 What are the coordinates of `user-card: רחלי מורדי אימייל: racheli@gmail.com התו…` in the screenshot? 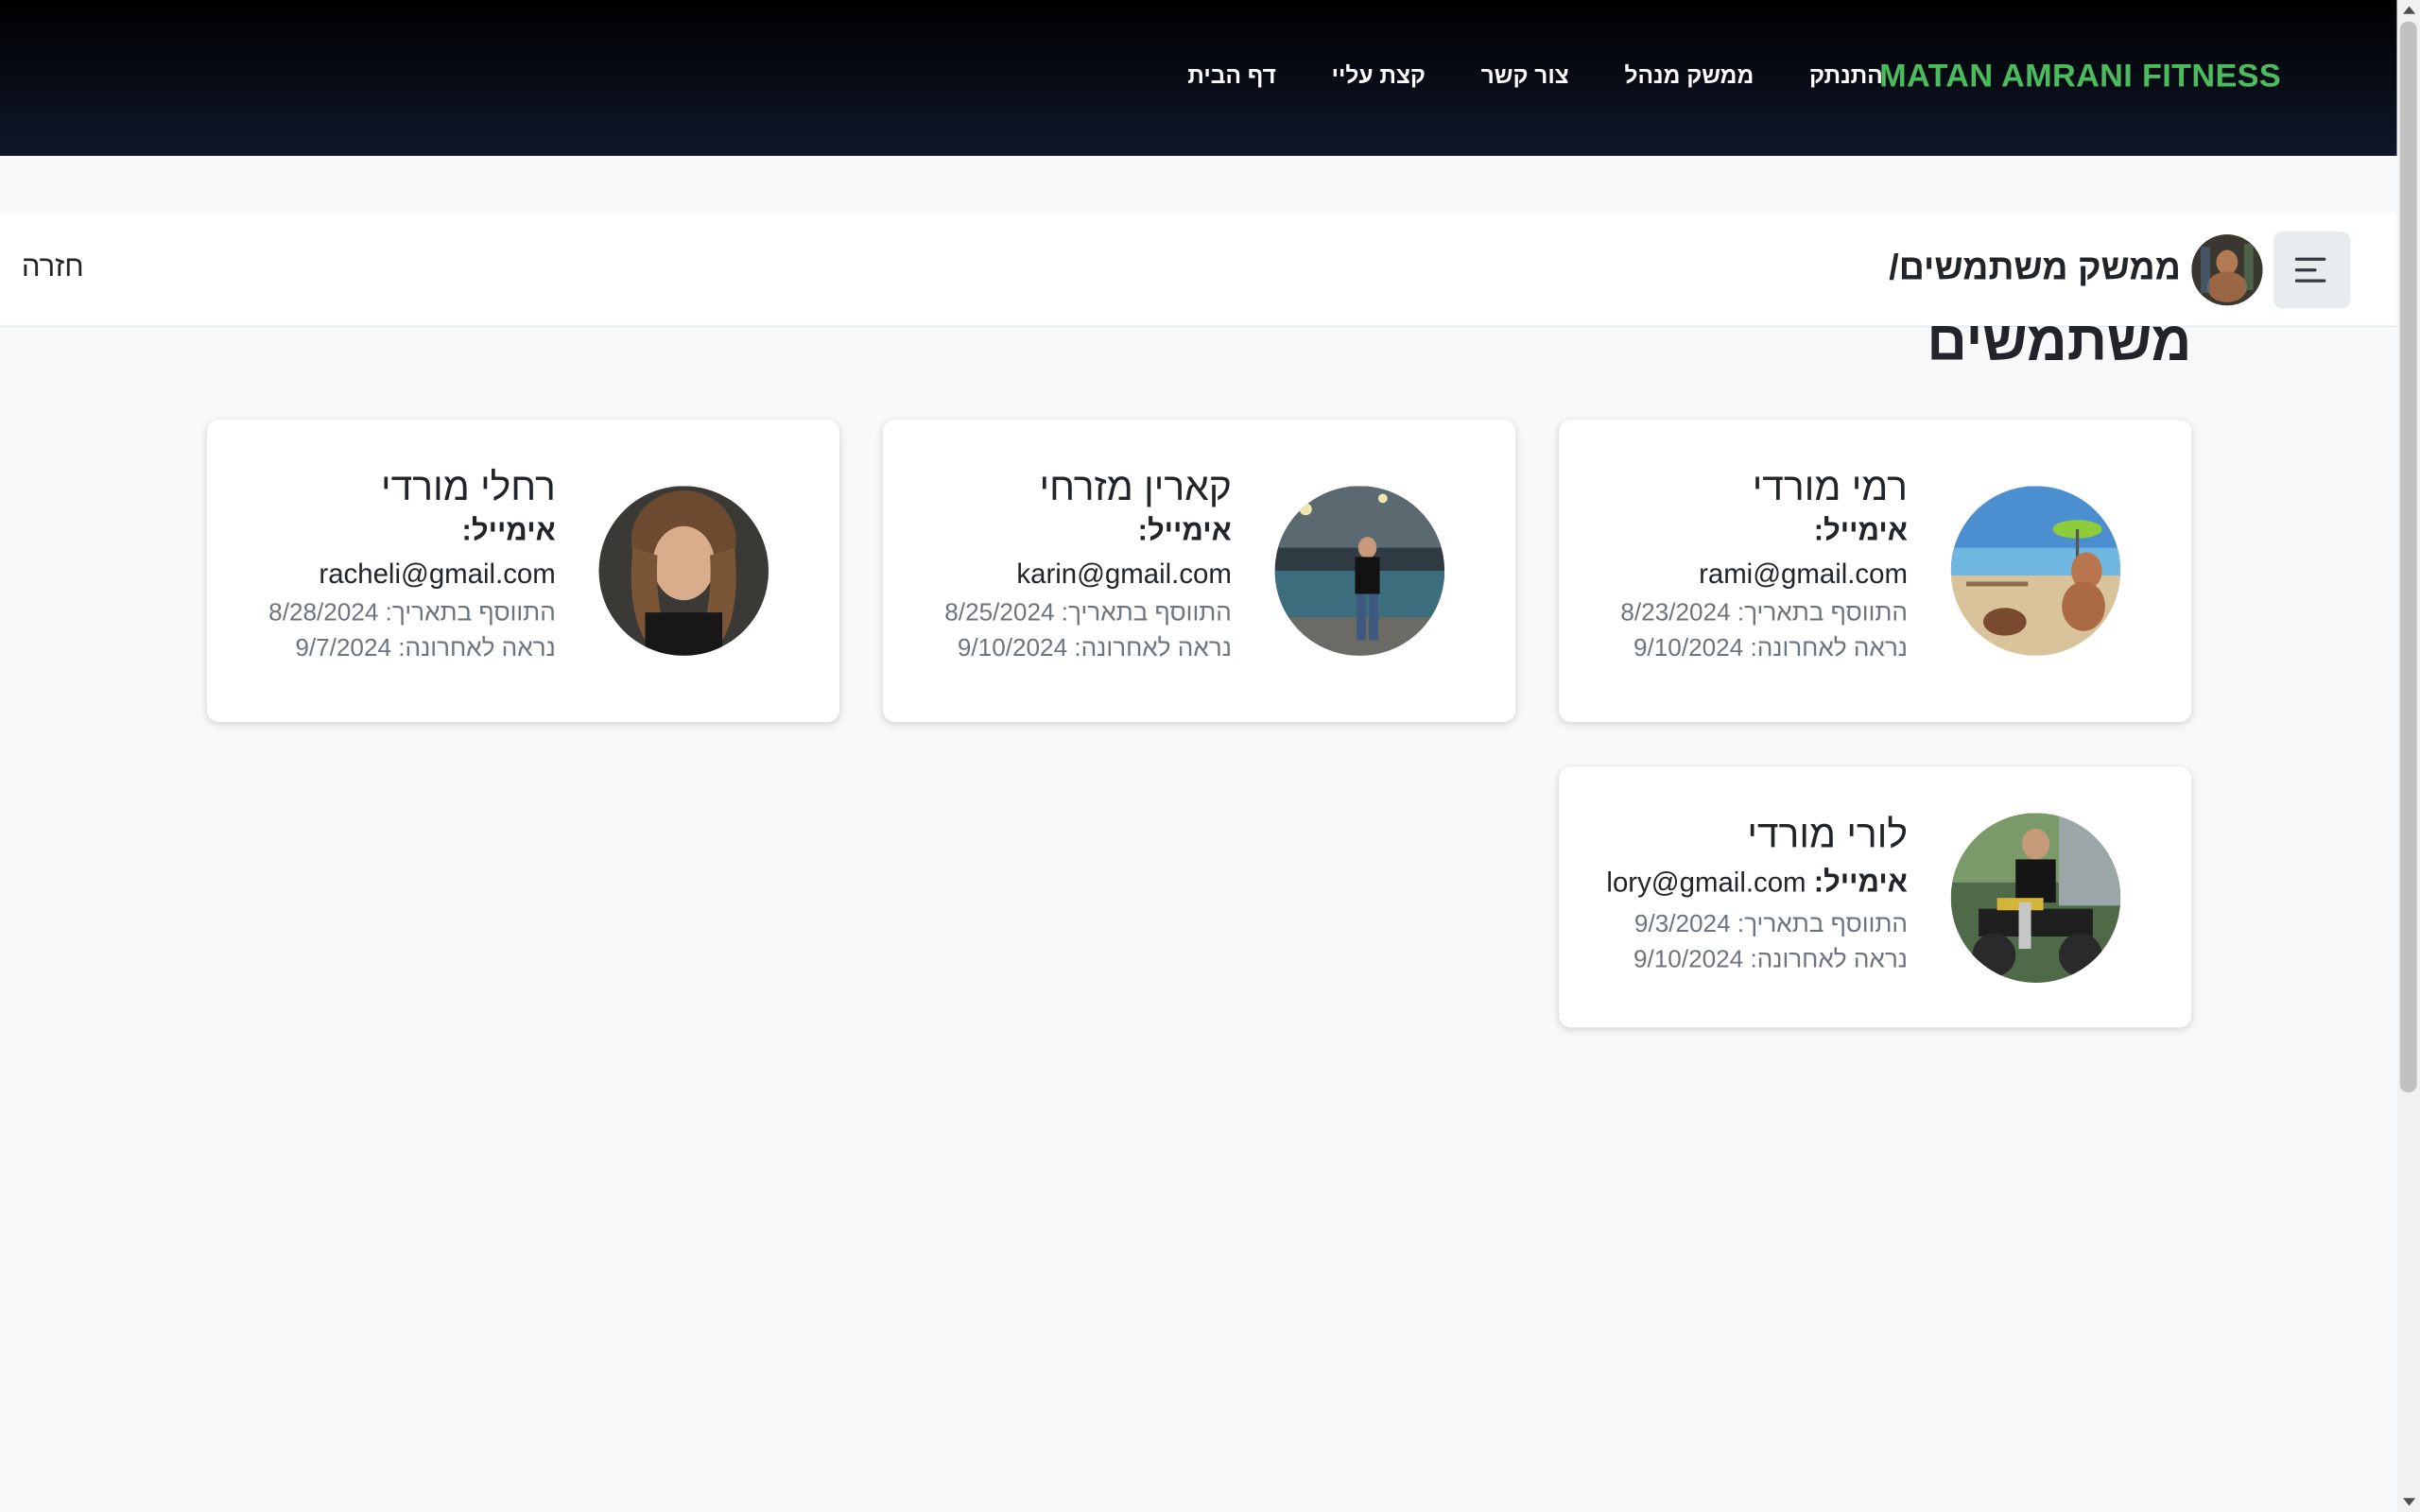 It's located at (523, 571).